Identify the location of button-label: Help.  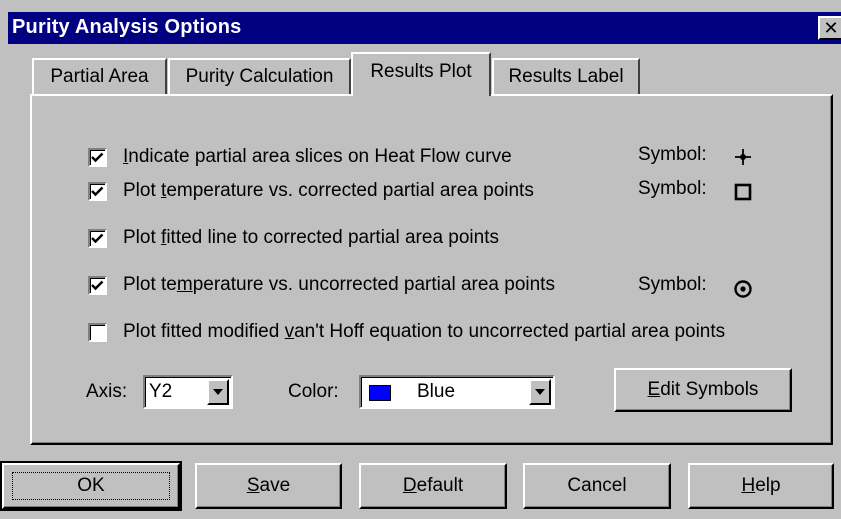
(761, 485).